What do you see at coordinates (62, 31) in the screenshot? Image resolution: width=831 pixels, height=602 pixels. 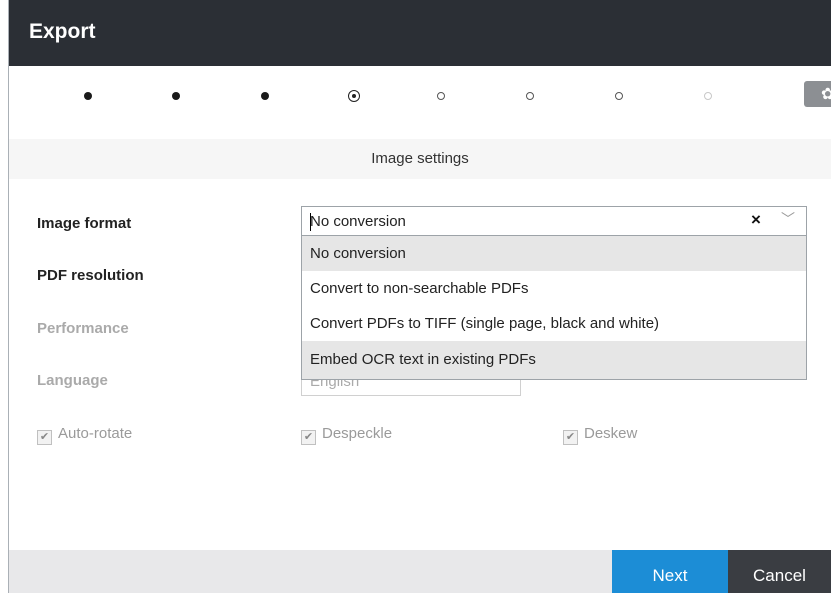 I see `dialog-title: Export` at bounding box center [62, 31].